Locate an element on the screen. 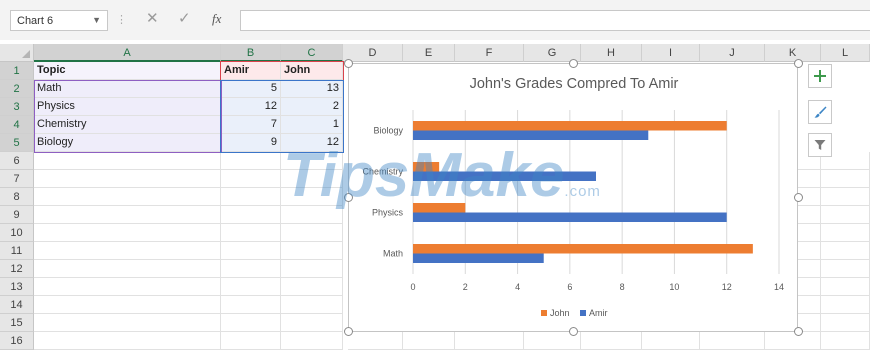  john-cell: 12 is located at coordinates (312, 143).